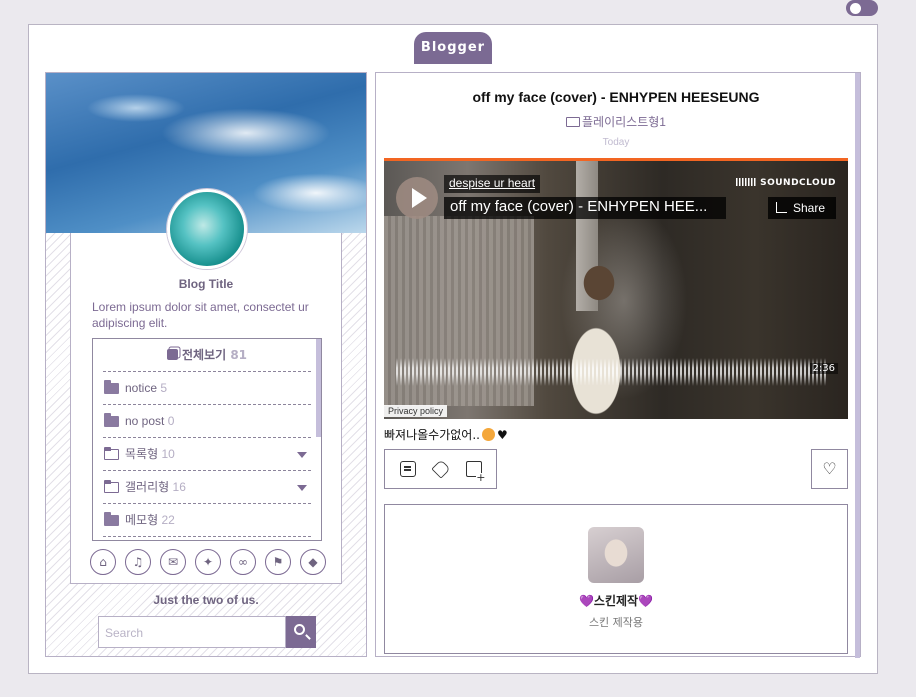 This screenshot has height=697, width=916. What do you see at coordinates (142, 520) in the screenshot?
I see `category-label: 메모형` at bounding box center [142, 520].